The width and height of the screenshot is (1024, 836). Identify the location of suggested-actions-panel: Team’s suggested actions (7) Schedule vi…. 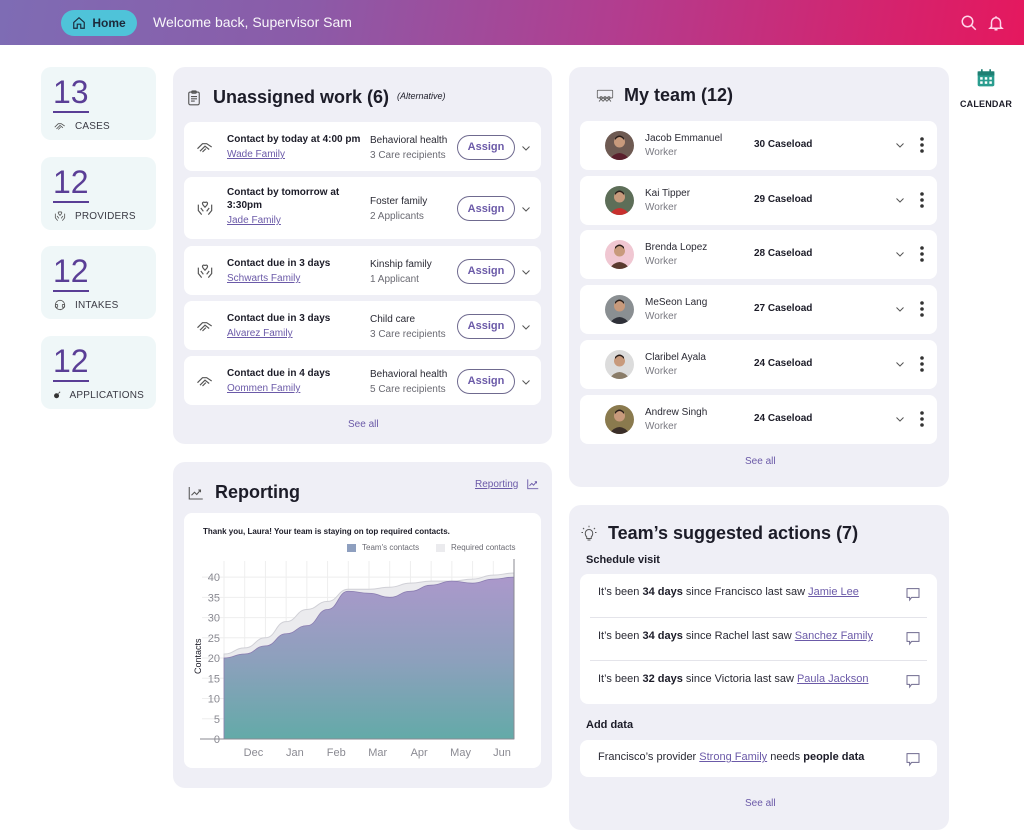
(759, 667).